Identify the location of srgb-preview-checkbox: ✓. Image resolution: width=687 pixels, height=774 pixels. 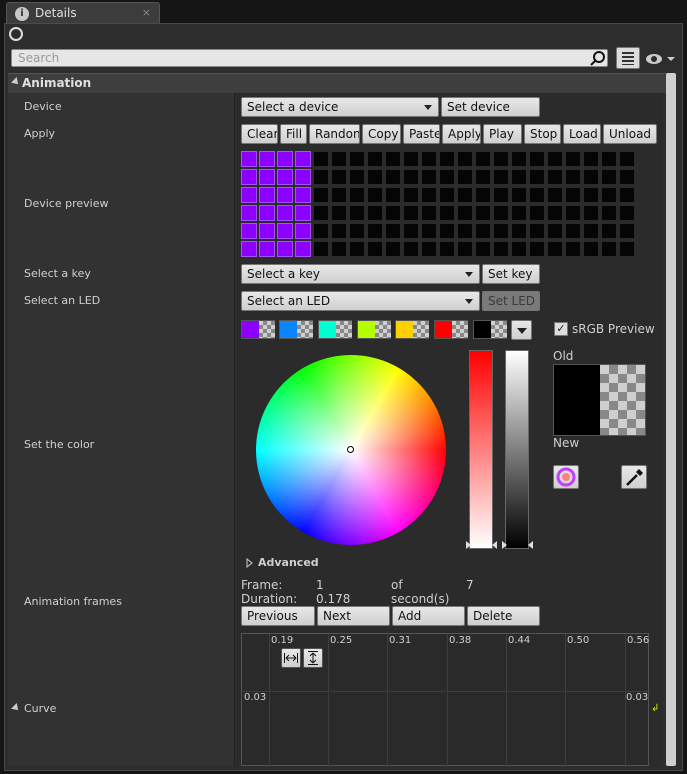
(561, 329).